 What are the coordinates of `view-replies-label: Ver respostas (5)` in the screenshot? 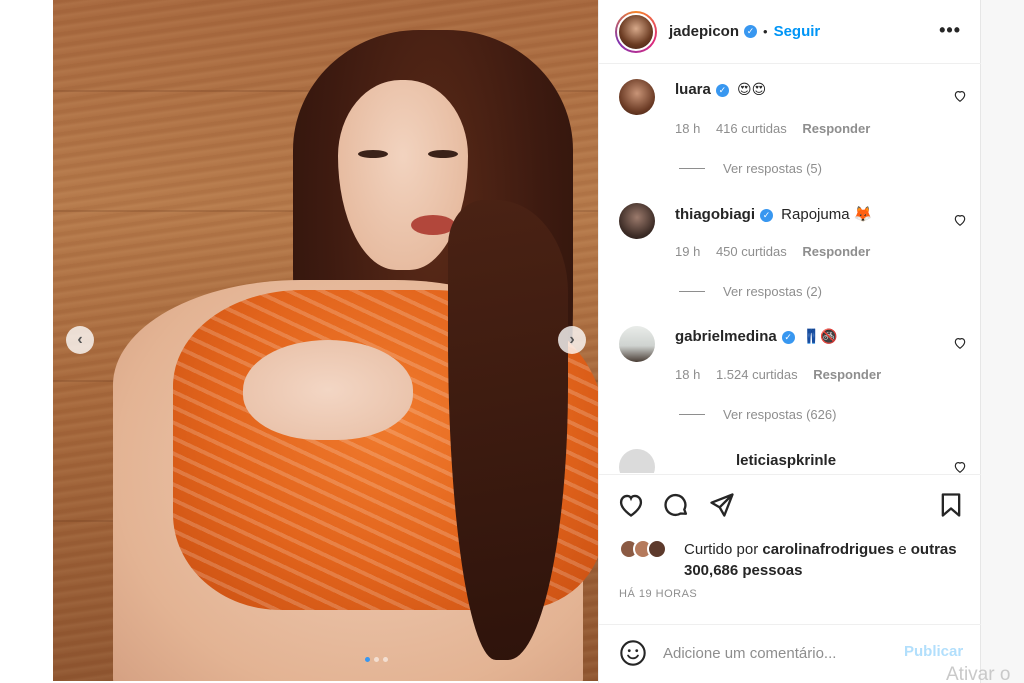 It's located at (772, 168).